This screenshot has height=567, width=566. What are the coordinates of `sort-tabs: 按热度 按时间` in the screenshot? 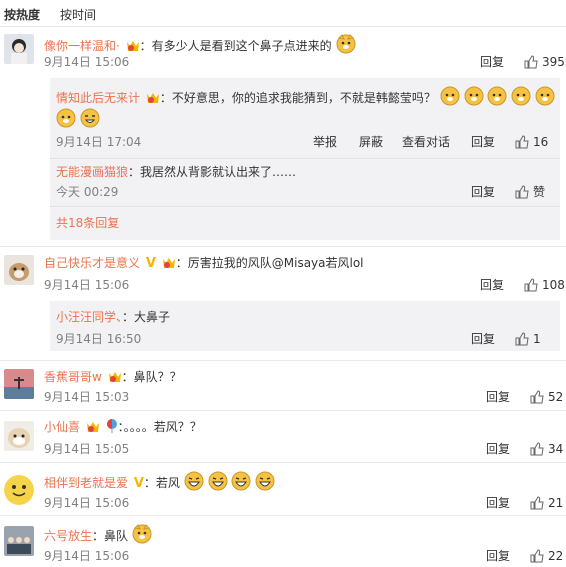 It's located at (283, 13).